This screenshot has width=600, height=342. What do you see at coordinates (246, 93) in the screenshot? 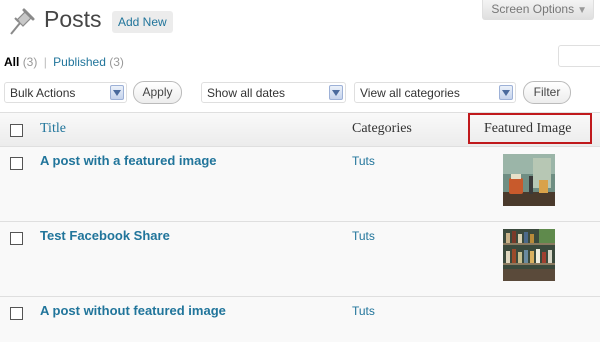
I see `dates-value: Show all dates` at bounding box center [246, 93].